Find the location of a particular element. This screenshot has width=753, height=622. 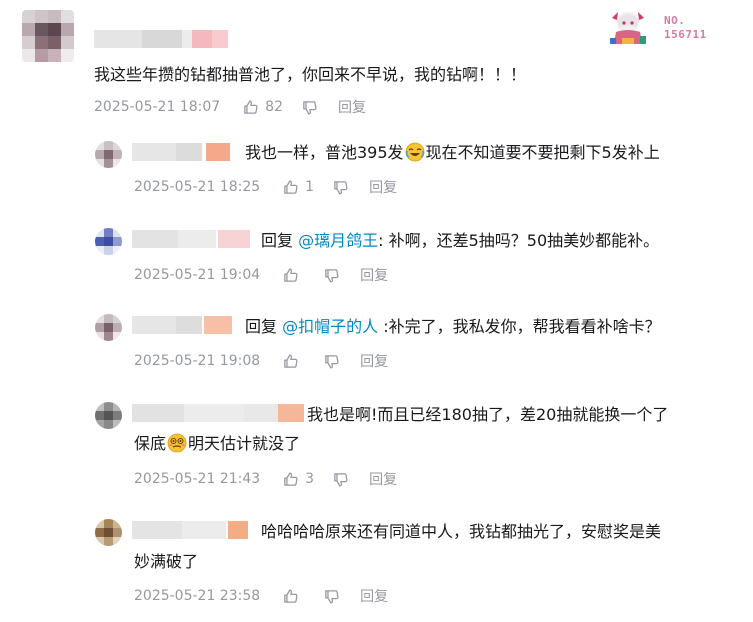

reply-text-part: 现在不知道要不要把剩下5发补上 is located at coordinates (542, 152).